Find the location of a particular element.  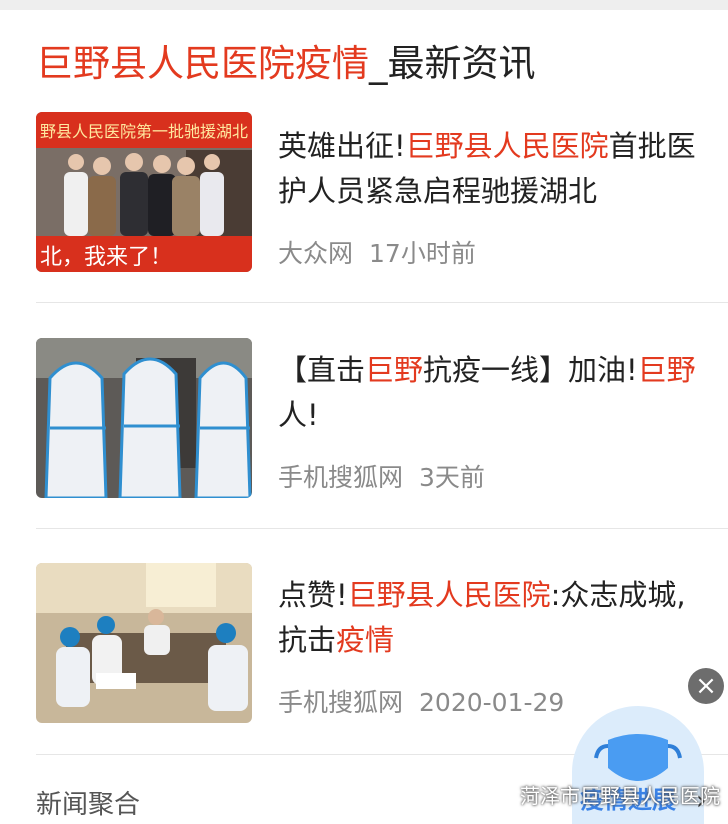

news-time: 17小时前 is located at coordinates (422, 253).